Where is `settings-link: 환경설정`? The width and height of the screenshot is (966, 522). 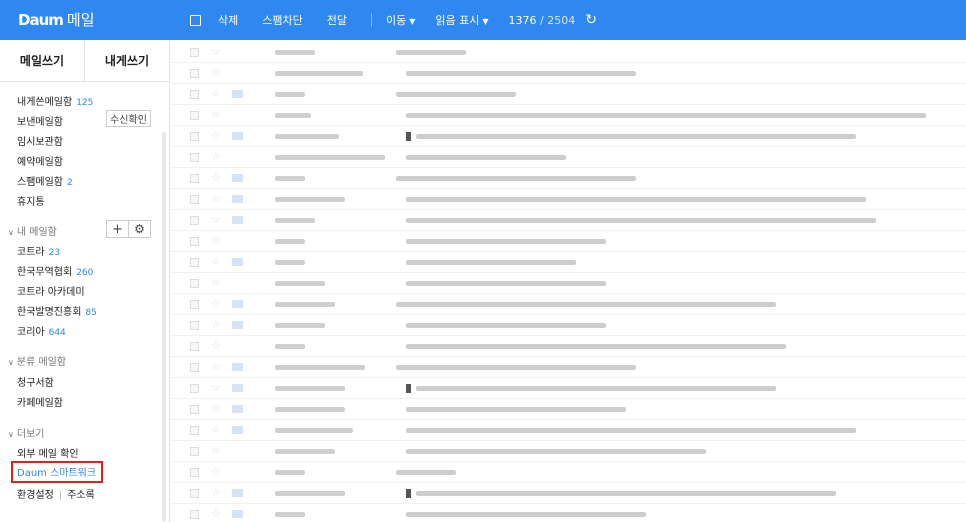
settings-link: 환경설정 is located at coordinates (35, 495).